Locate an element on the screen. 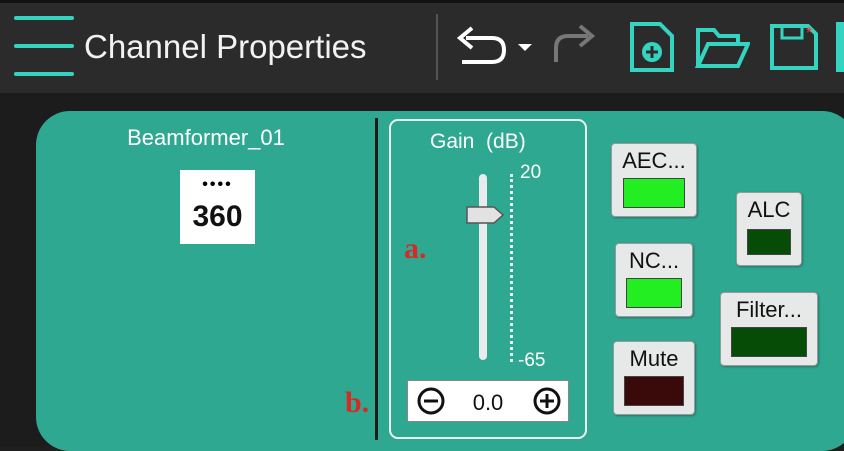 This screenshot has height=451, width=844. toolbar-separator is located at coordinates (437, 47).